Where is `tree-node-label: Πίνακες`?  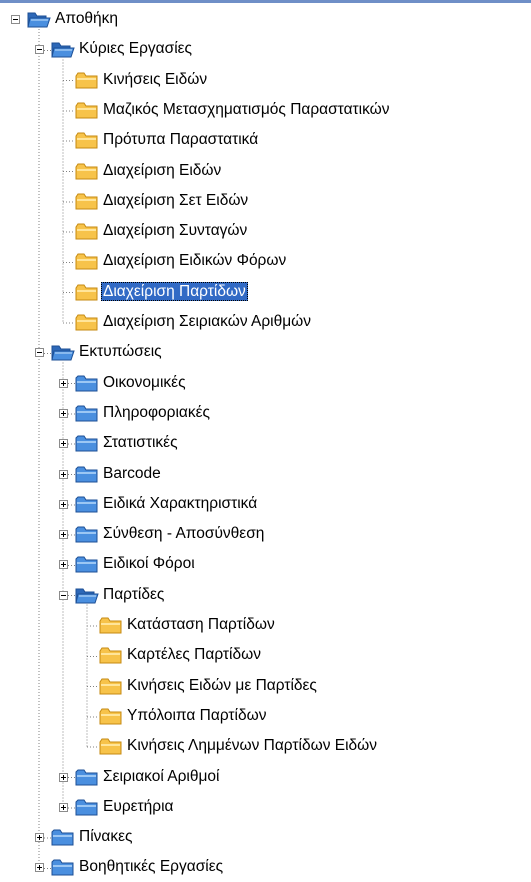
tree-node-label: Πίνακες is located at coordinates (105, 836).